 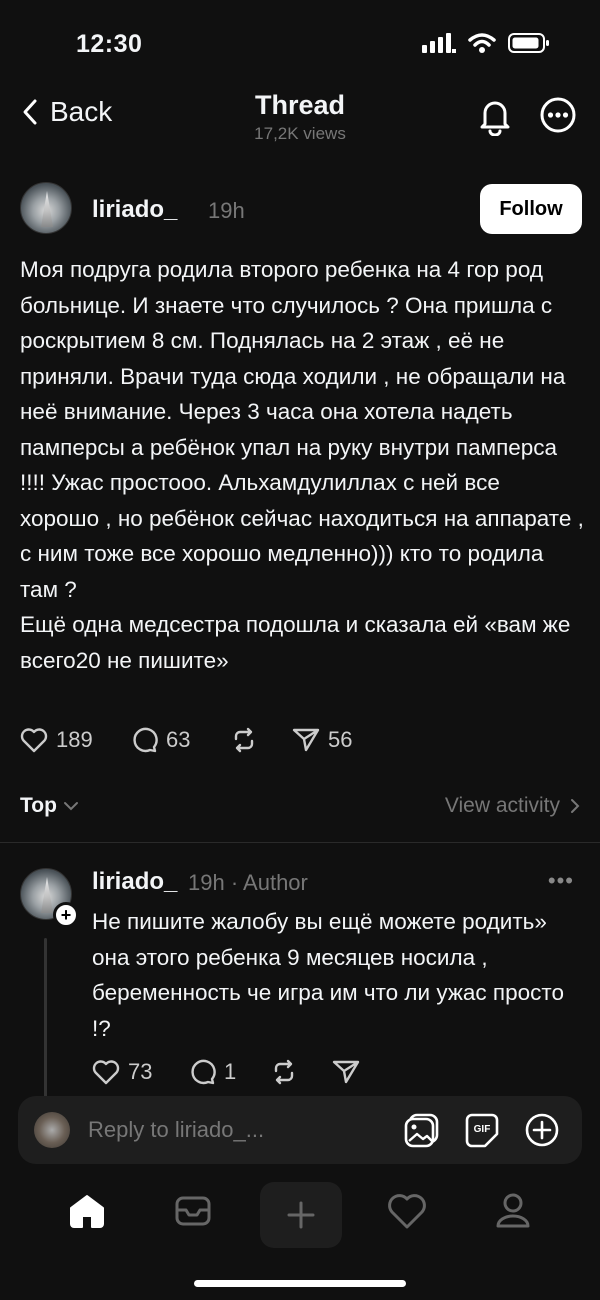 I want to click on gif-icon: GIF, so click(x=482, y=1130).